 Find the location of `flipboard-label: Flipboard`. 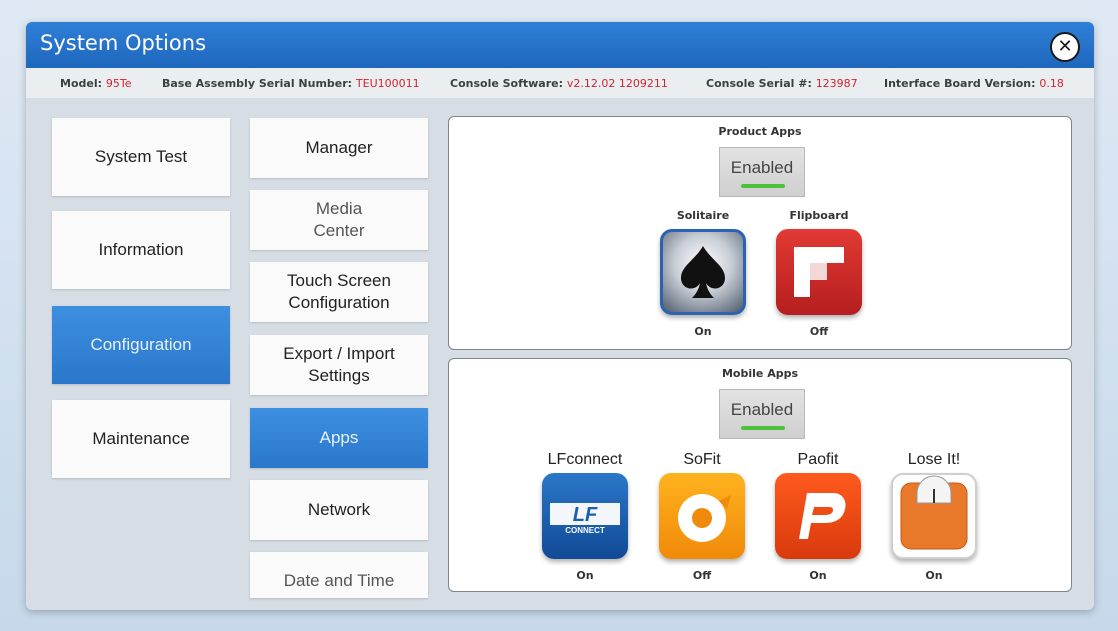

flipboard-label: Flipboard is located at coordinates (819, 215).